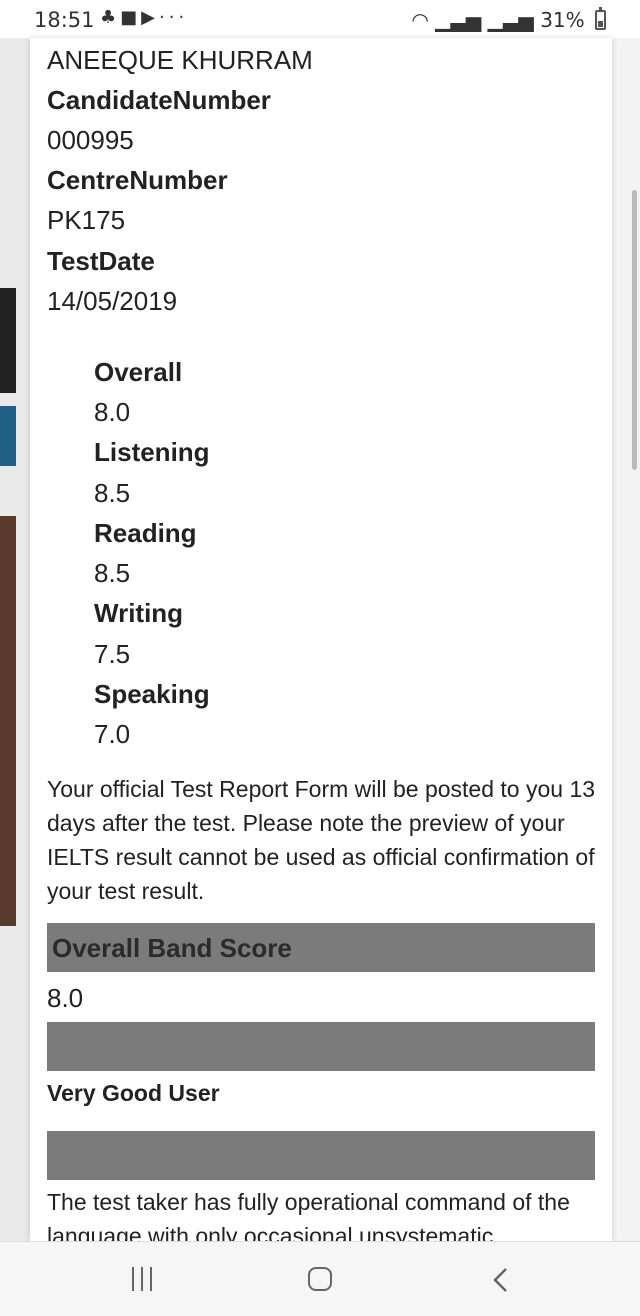 The width and height of the screenshot is (640, 1316). Describe the element at coordinates (64, 20) in the screenshot. I see `status-time: 18:51` at that location.